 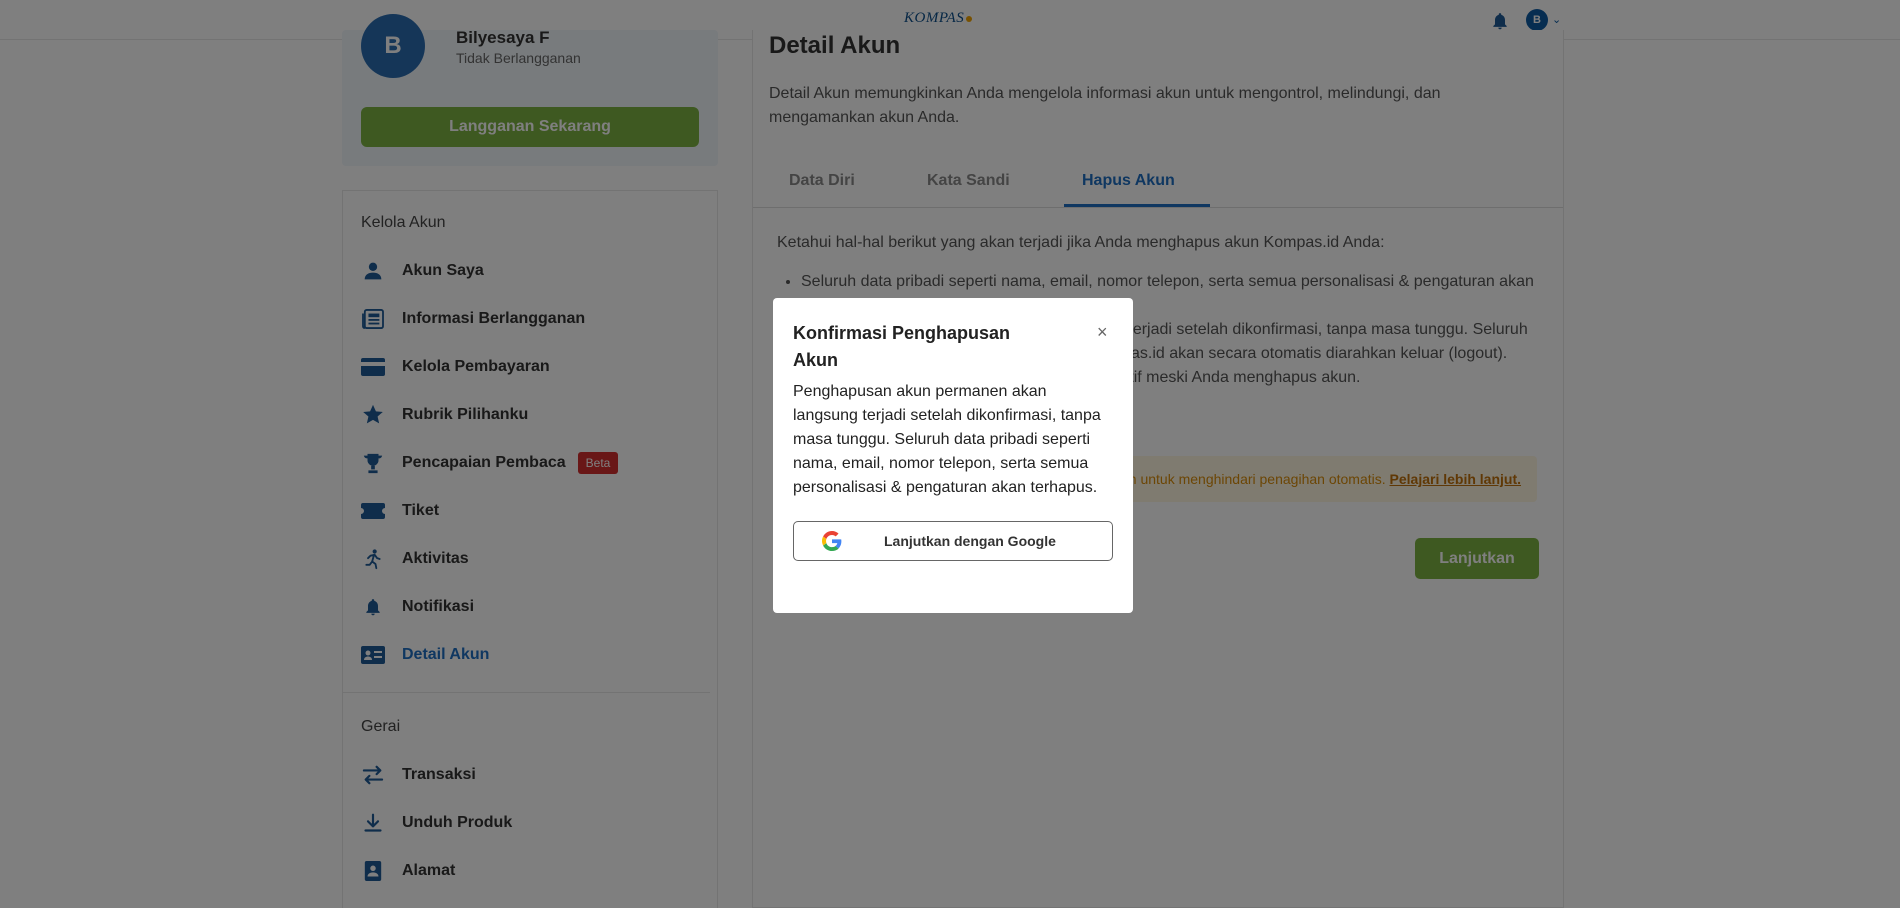 I want to click on close-icon: ×, so click(x=1102, y=332).